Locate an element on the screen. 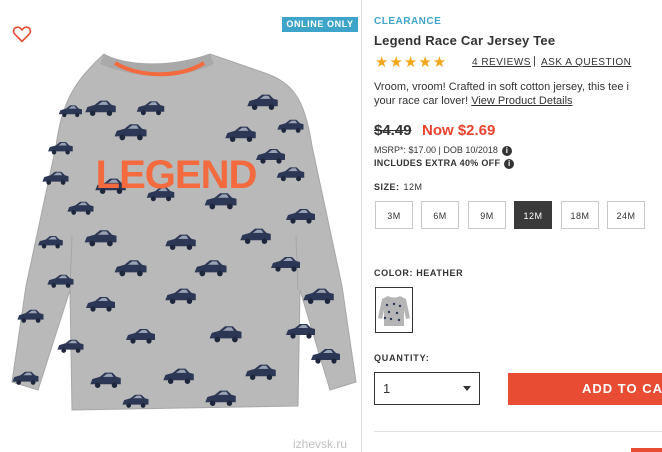 The width and height of the screenshot is (662, 452). sale-price: Now $2.69 is located at coordinates (459, 130).